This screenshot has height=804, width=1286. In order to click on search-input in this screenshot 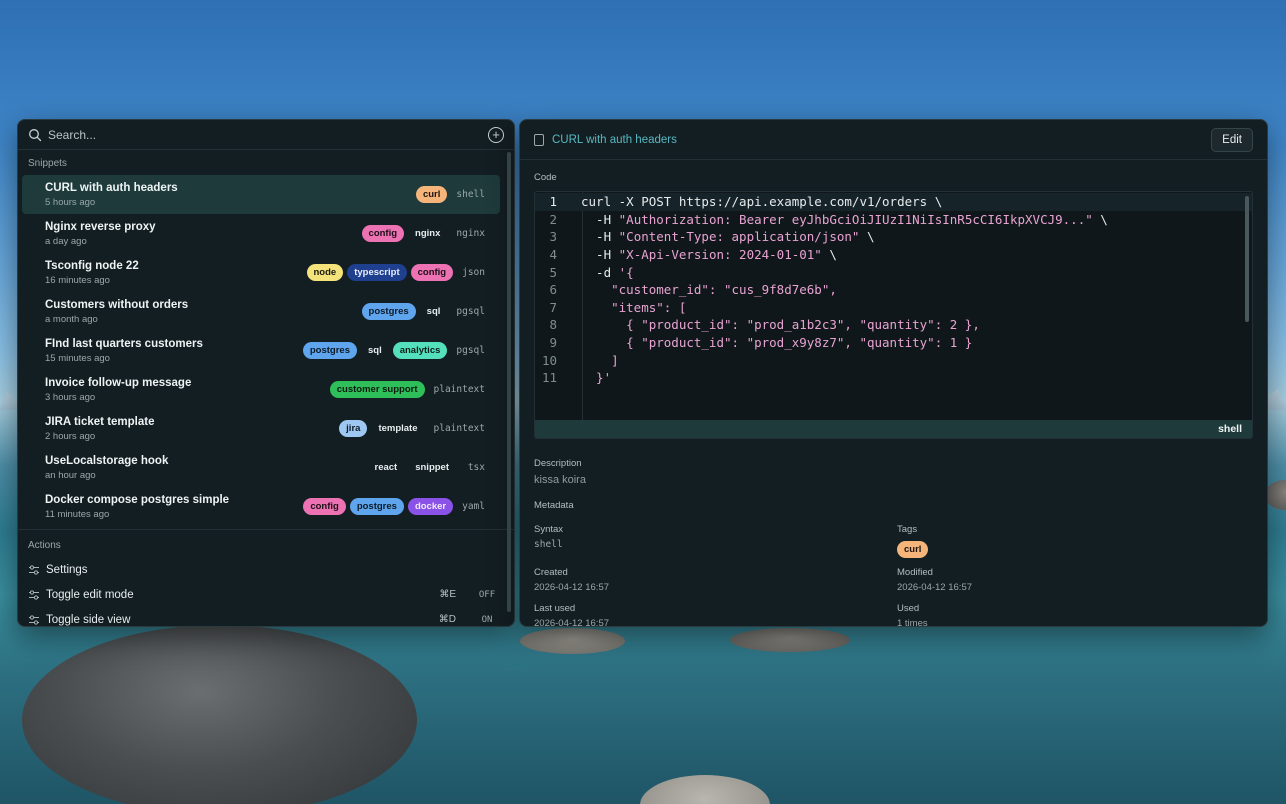, I will do `click(268, 134)`.